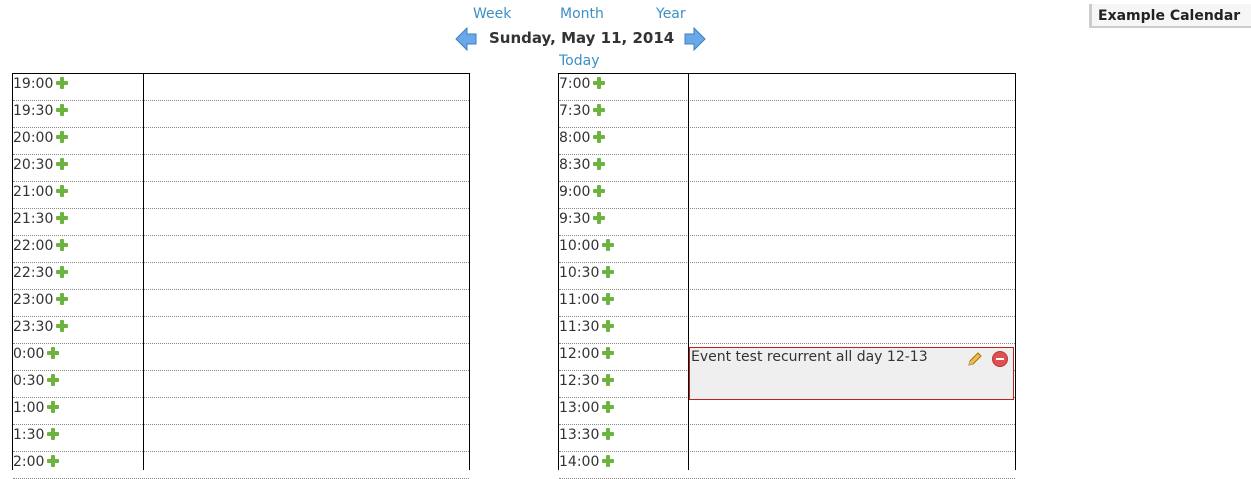 The width and height of the screenshot is (1251, 479). Describe the element at coordinates (579, 300) in the screenshot. I see `time-text: 11:00` at that location.